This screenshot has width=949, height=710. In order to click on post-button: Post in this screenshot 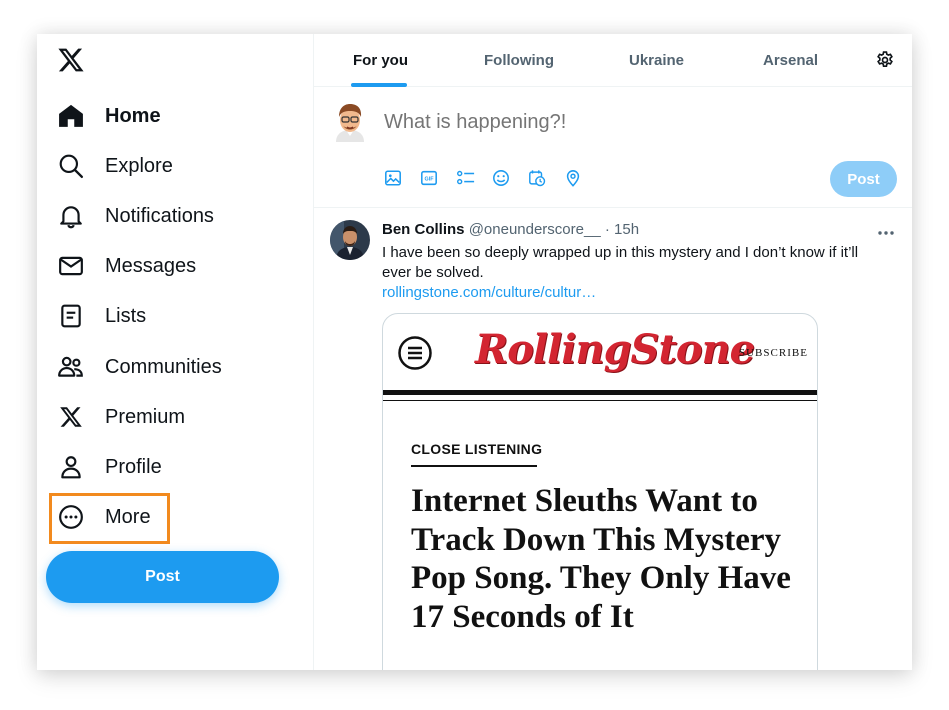, I will do `click(162, 577)`.